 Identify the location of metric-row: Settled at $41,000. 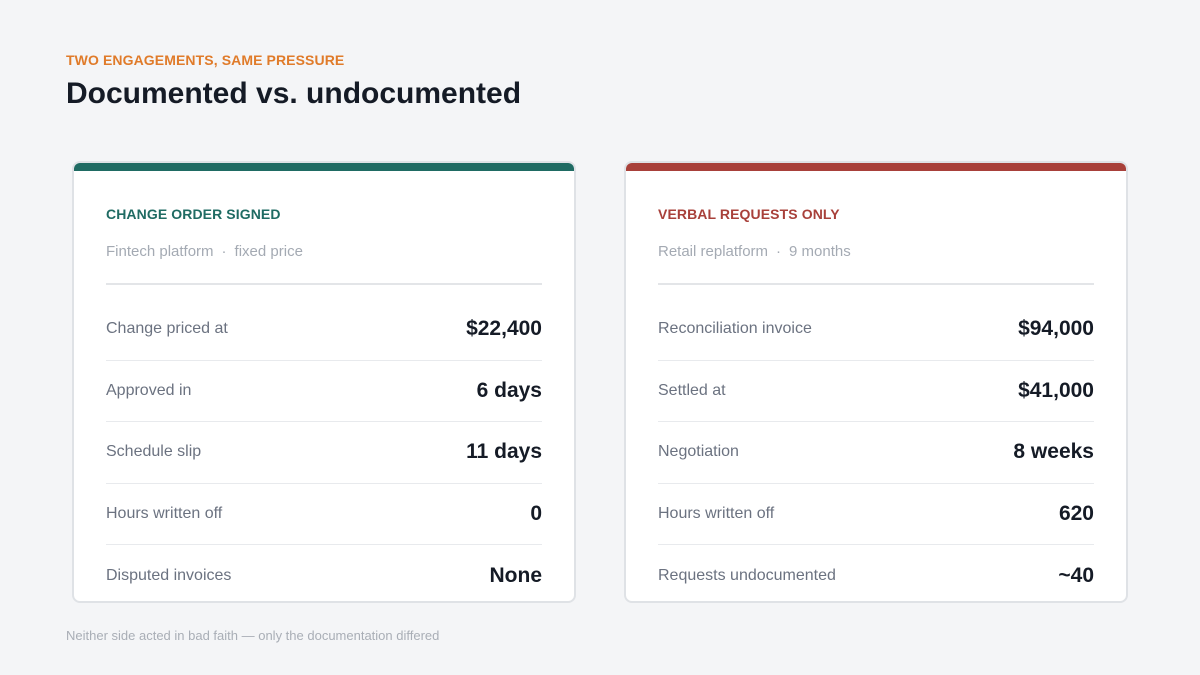
(876, 391).